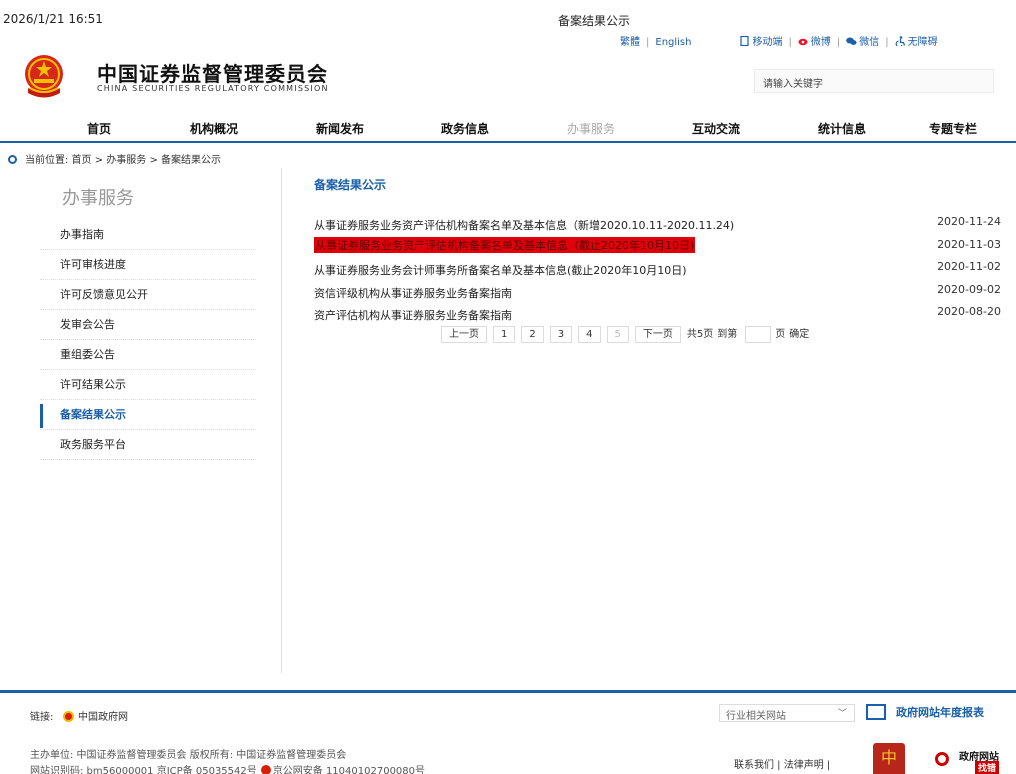 Image resolution: width=1016 pixels, height=774 pixels. Describe the element at coordinates (659, 314) in the screenshot. I see `list-item: 资产评估机构从事证券服务业务备案指南 2020-08-20` at that location.